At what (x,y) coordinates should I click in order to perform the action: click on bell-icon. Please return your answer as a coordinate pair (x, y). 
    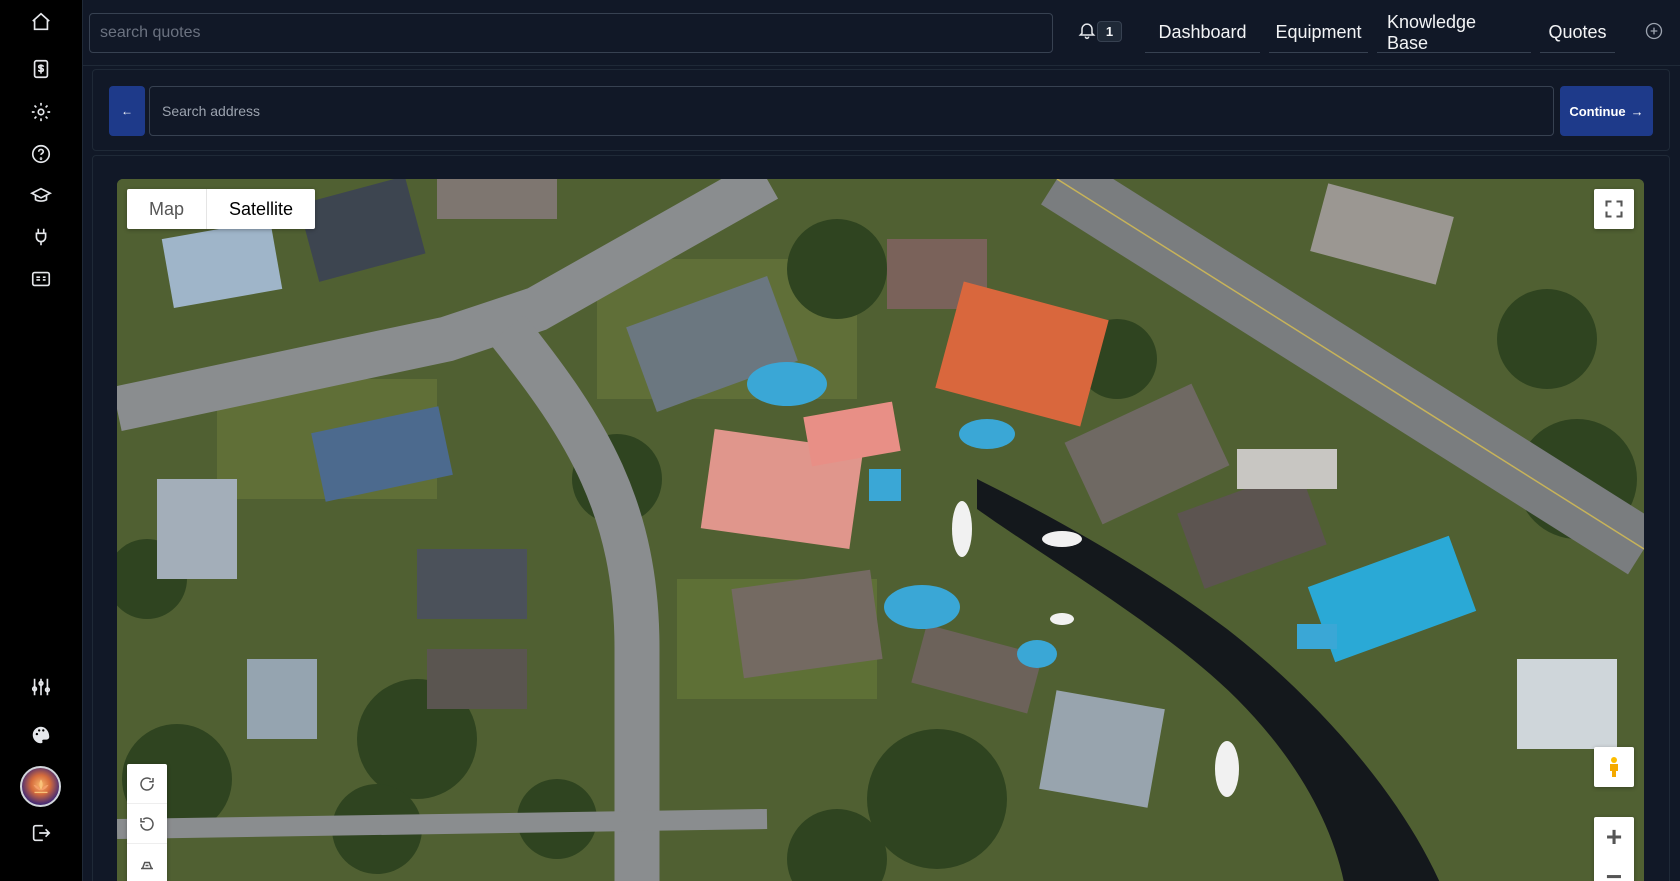
    Looking at the image, I should click on (1088, 31).